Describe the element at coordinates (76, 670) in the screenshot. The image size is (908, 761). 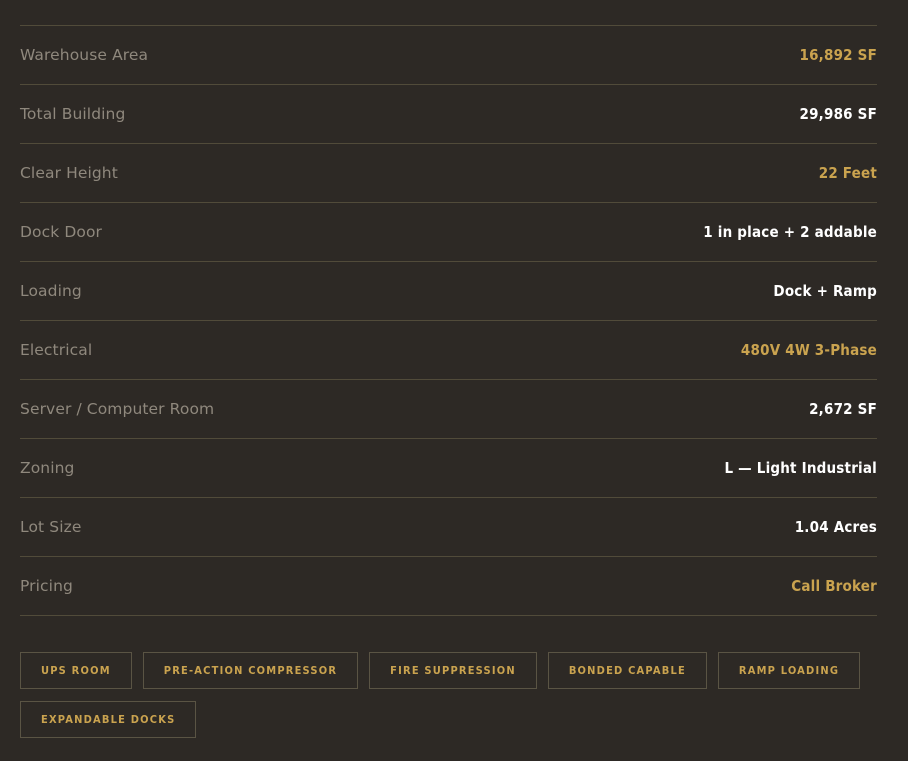
I see `tag-ups-room: UPS ROOM` at that location.